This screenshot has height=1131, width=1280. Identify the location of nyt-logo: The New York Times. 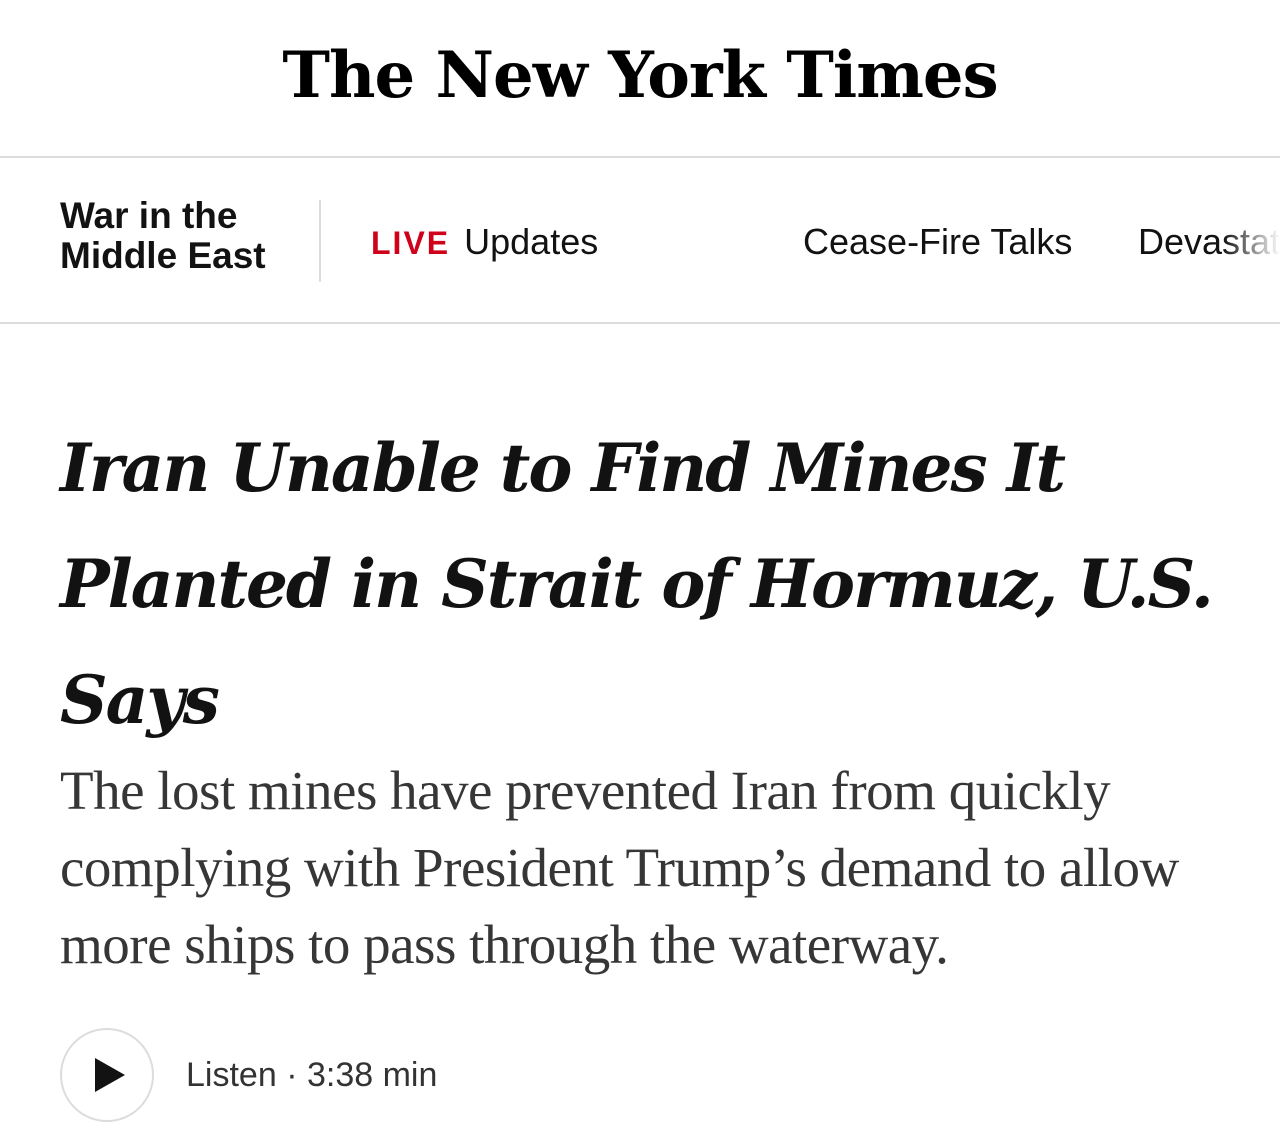
(640, 75).